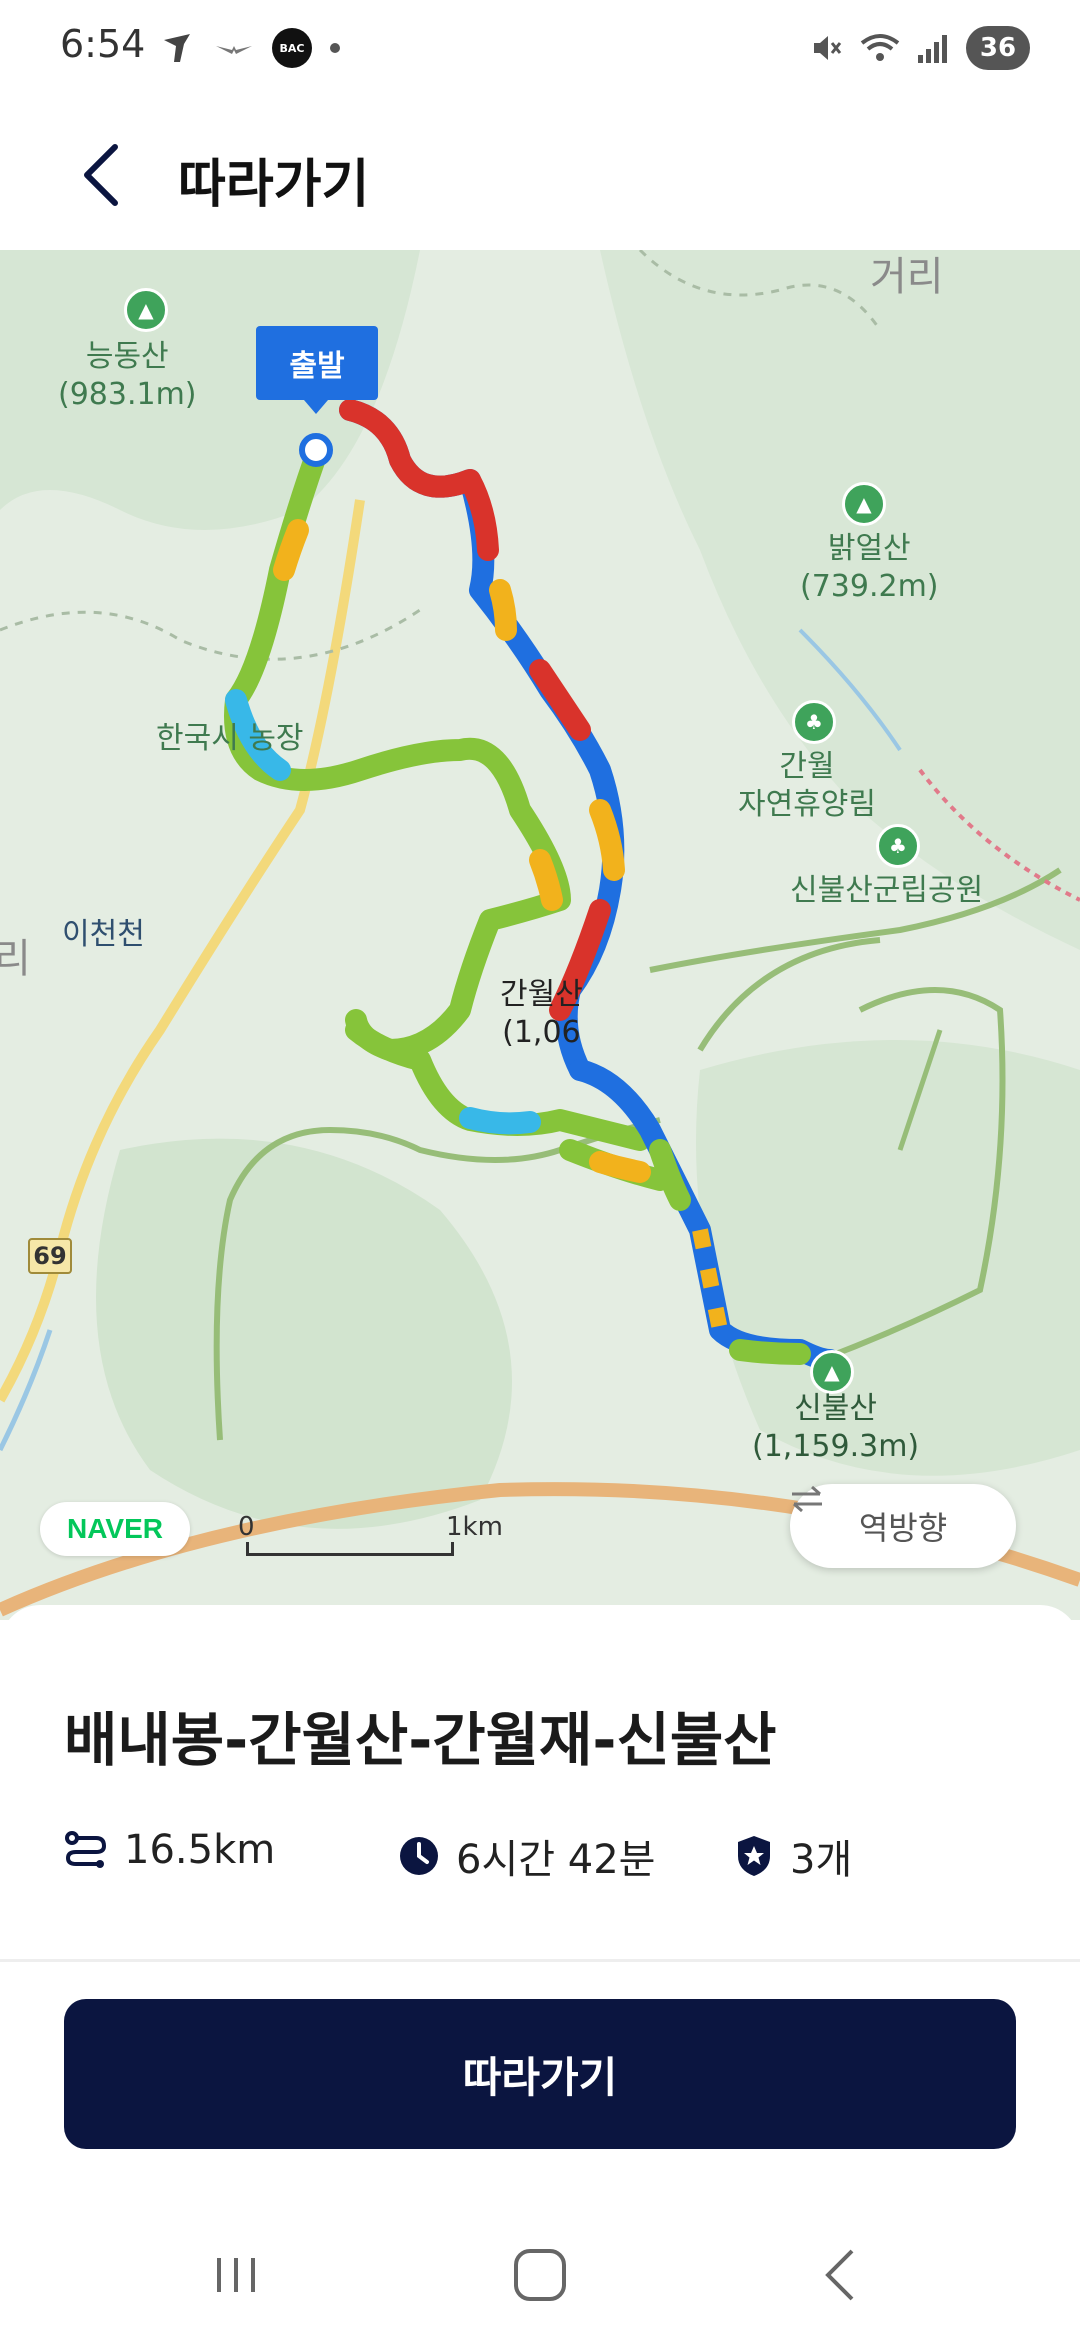 The height and width of the screenshot is (2340, 1080). I want to click on map-label-icheoncheon: 이천천, so click(103, 934).